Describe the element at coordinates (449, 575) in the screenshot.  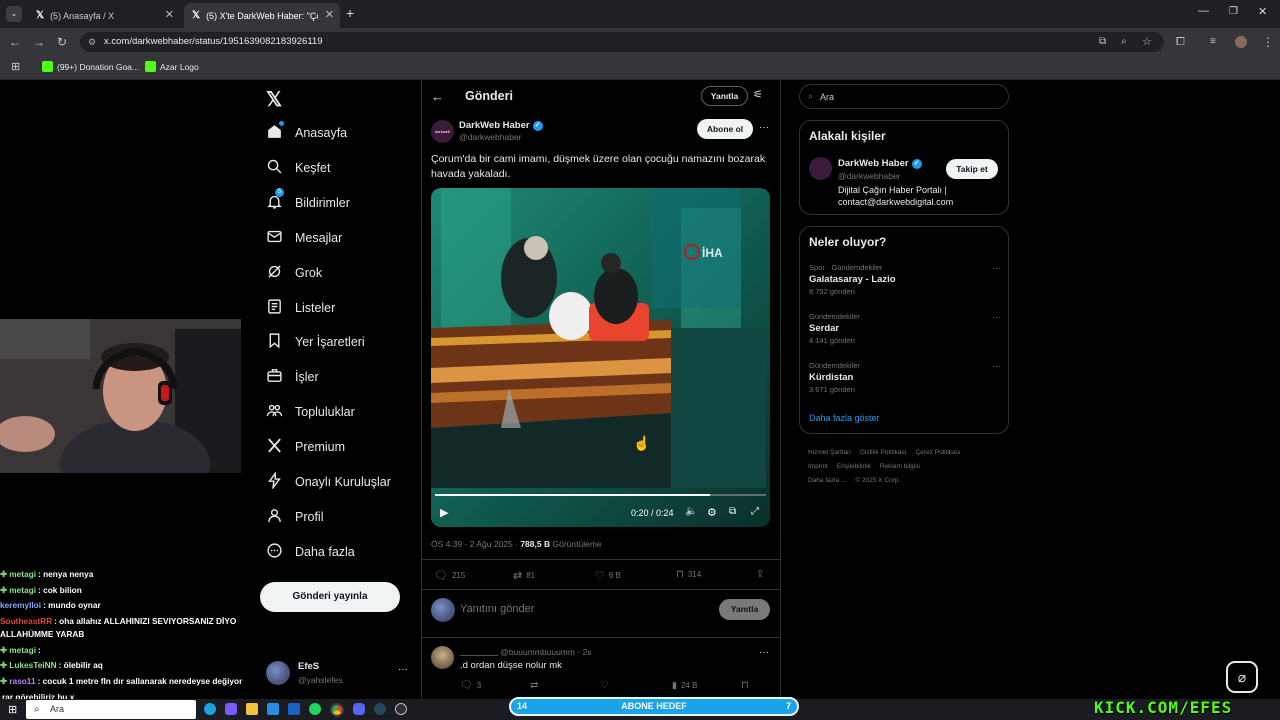
I see `reply-action: 🗨 215` at that location.